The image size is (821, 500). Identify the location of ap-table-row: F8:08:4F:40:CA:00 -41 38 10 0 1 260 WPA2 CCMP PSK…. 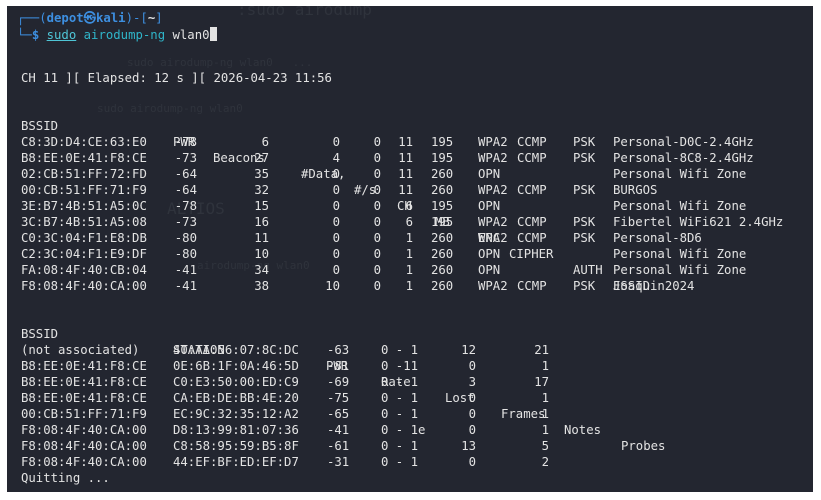
(410, 286).